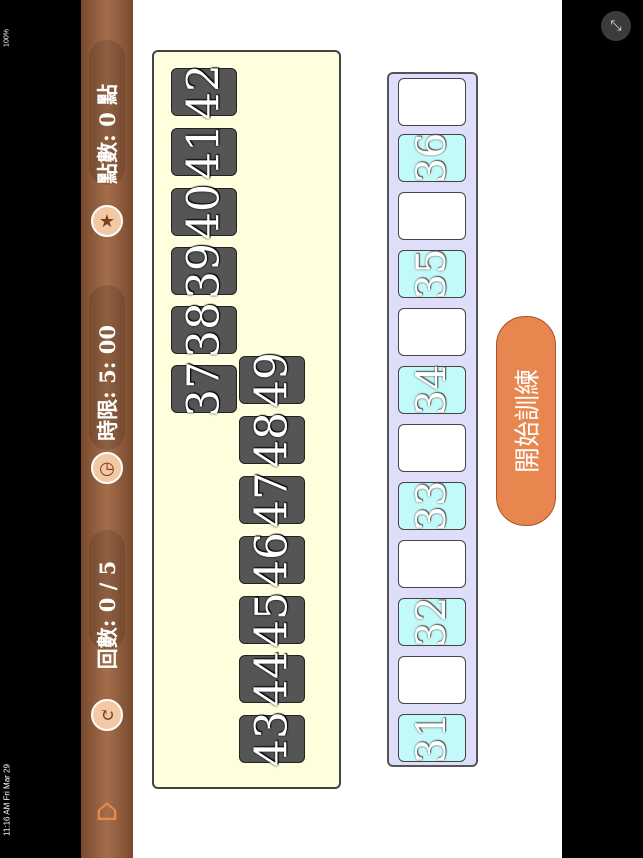  What do you see at coordinates (107, 134) in the screenshot?
I see `points-label: 點數: 0 點` at bounding box center [107, 134].